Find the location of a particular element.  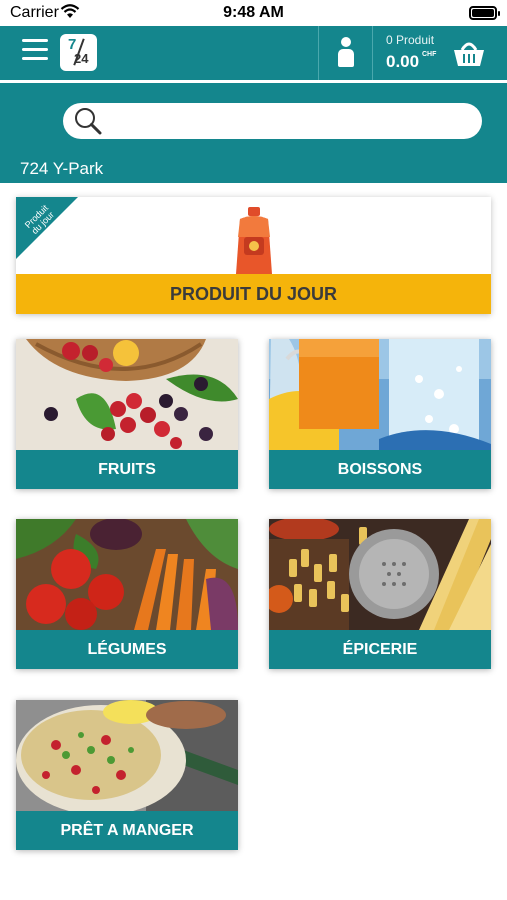

category-label: PRÊT A MANGER is located at coordinates (127, 830).